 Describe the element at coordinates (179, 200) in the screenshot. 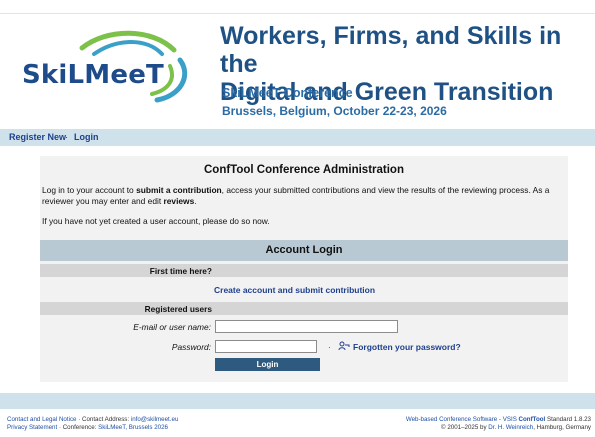

I see `intro-bold-reviews: reviews` at that location.